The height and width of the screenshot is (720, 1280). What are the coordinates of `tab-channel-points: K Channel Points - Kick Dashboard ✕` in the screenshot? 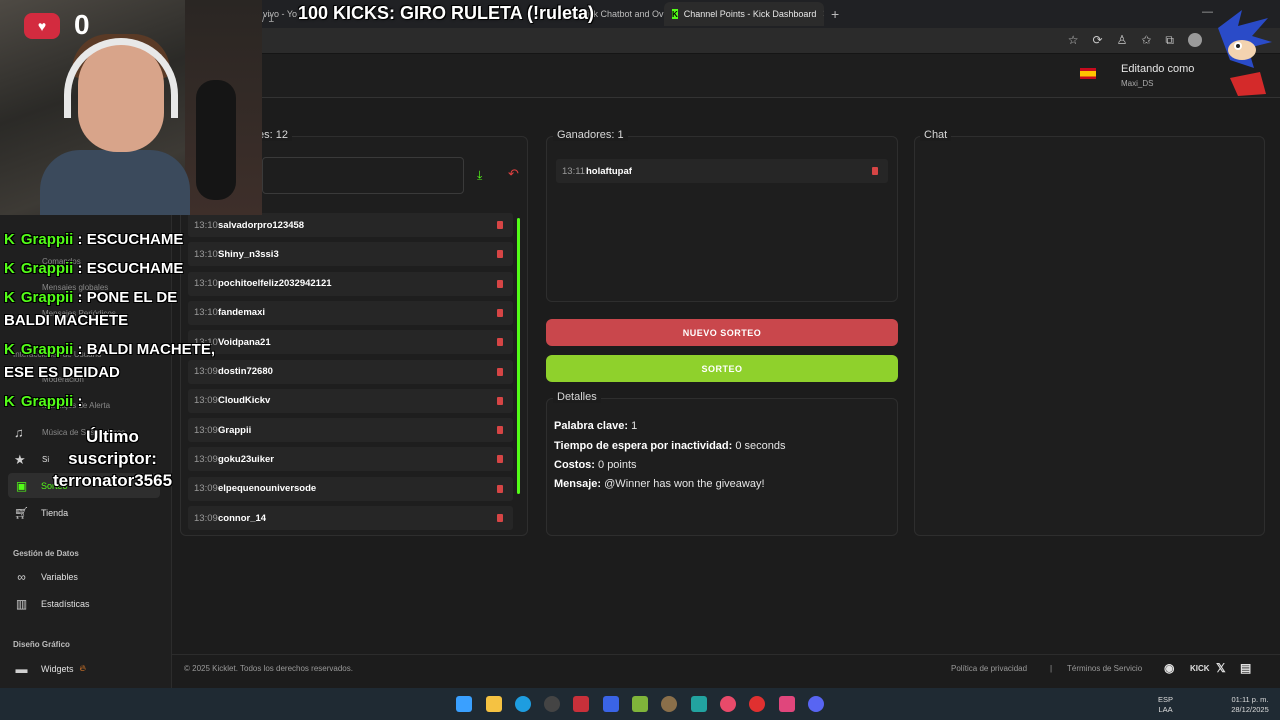 It's located at (744, 14).